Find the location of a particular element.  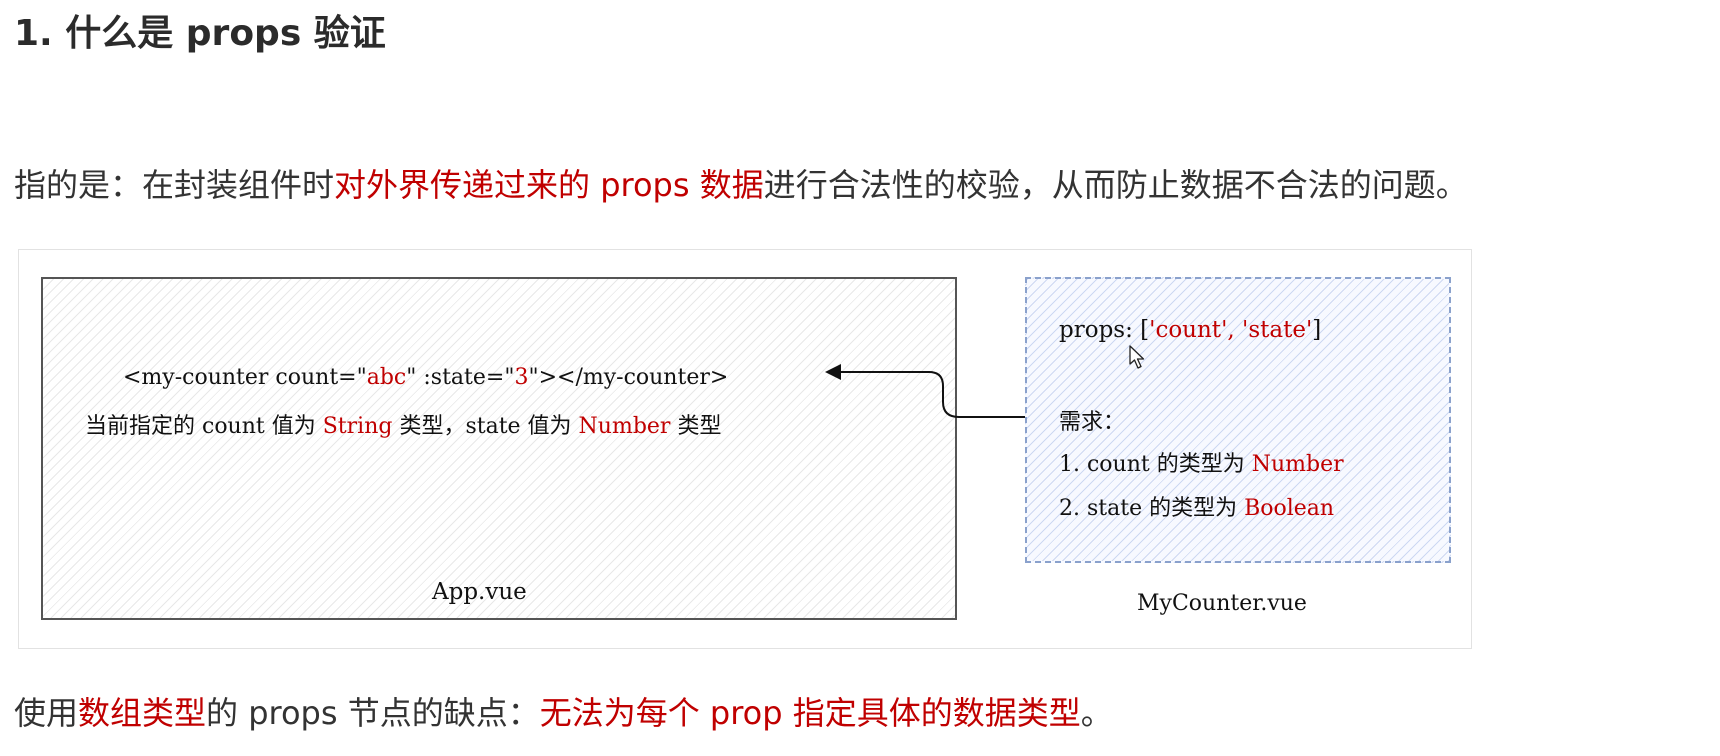

page-title: 1. 什么是 props 验证 is located at coordinates (200, 33).